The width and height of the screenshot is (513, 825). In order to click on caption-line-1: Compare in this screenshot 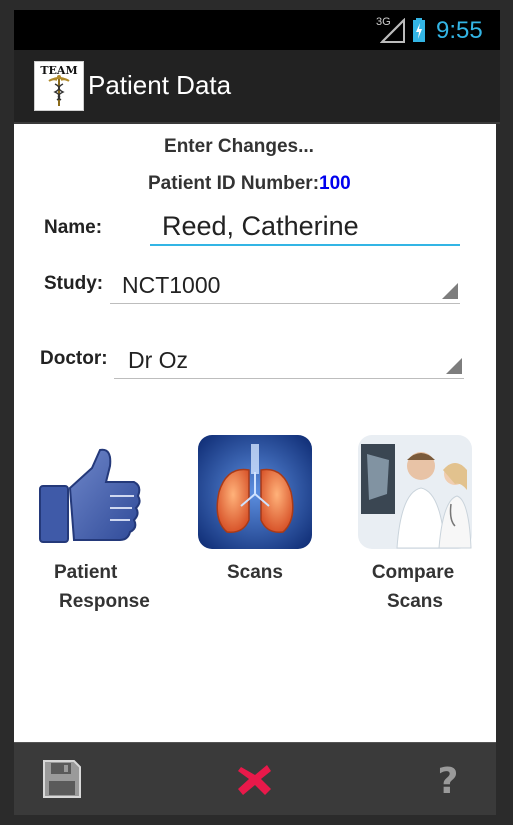, I will do `click(413, 572)`.